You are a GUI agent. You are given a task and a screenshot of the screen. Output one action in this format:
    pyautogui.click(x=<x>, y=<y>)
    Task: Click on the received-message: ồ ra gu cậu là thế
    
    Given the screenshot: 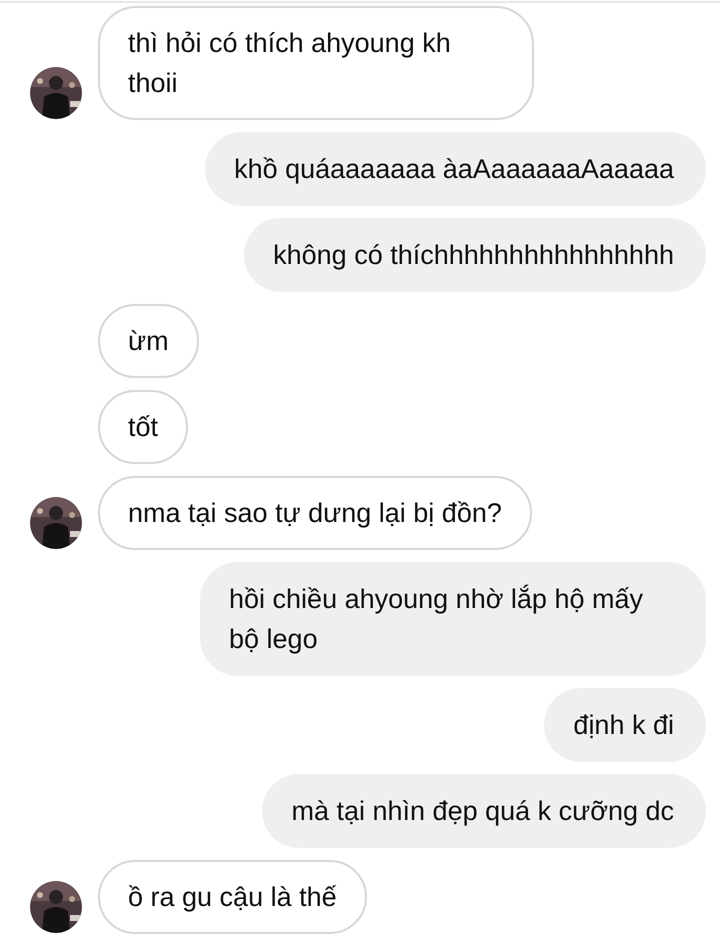 What is the action you would take?
    pyautogui.click(x=232, y=897)
    